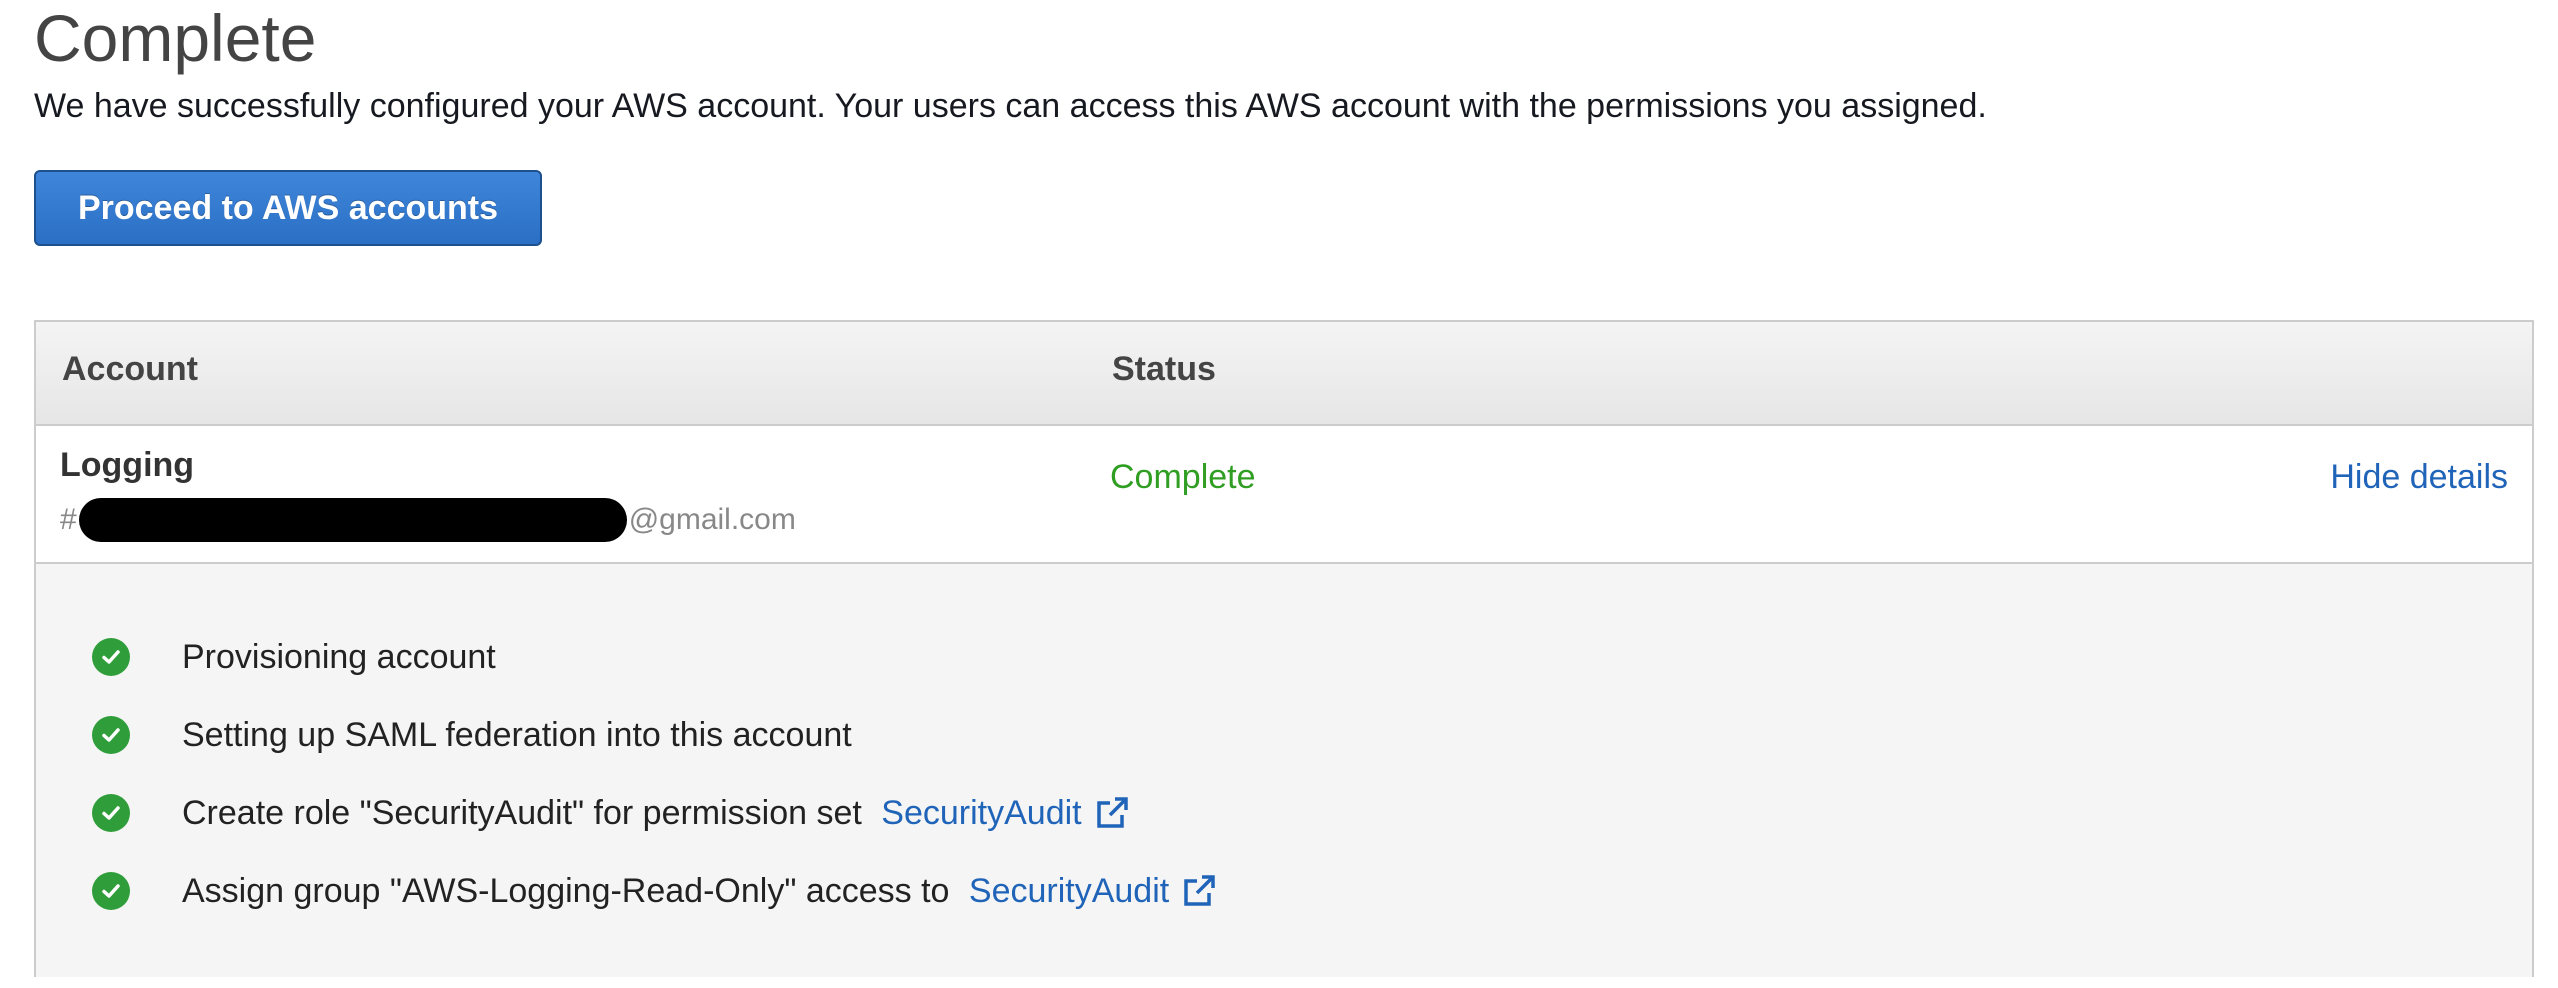 This screenshot has height=988, width=2558. I want to click on hide-details-link: Hide details, so click(2419, 477).